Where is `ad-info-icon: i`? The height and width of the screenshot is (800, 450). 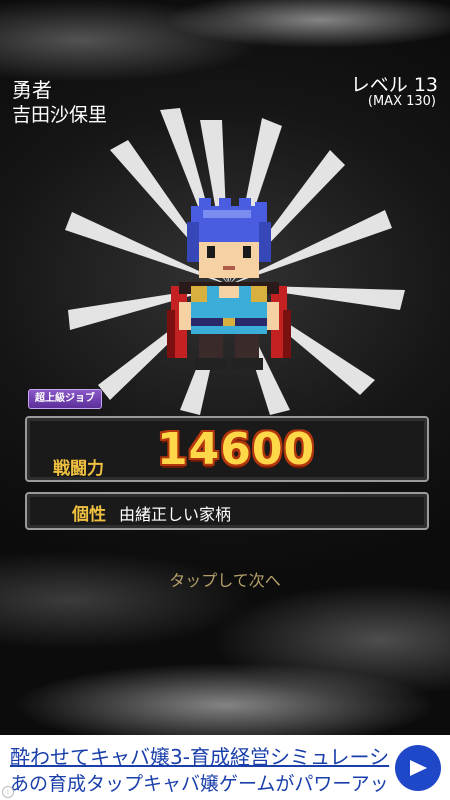
ad-info-icon: i is located at coordinates (8, 792).